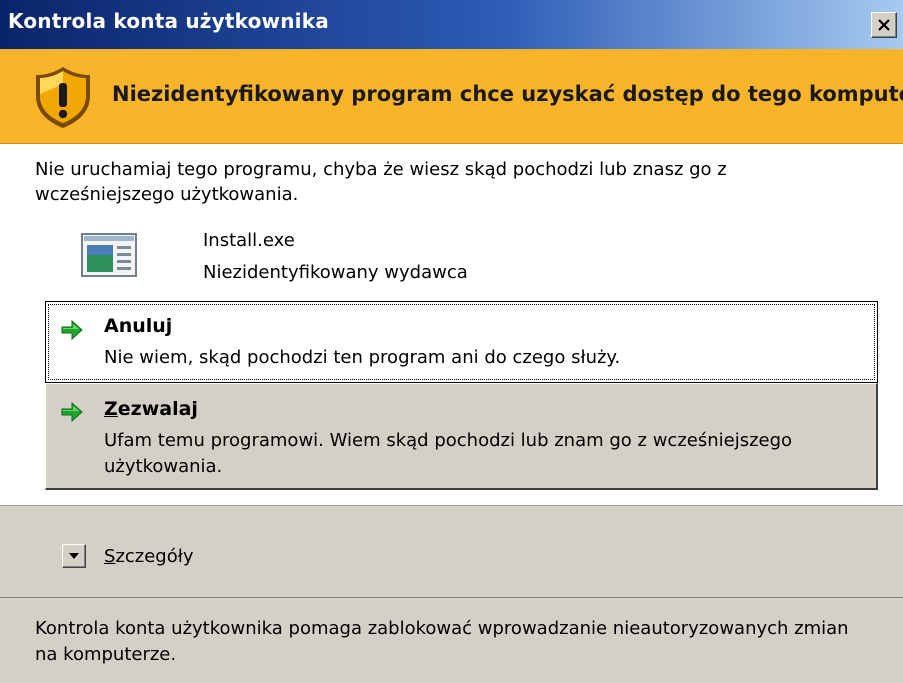 This screenshot has width=903, height=683. I want to click on details-label-rest: zczegóły, so click(154, 556).